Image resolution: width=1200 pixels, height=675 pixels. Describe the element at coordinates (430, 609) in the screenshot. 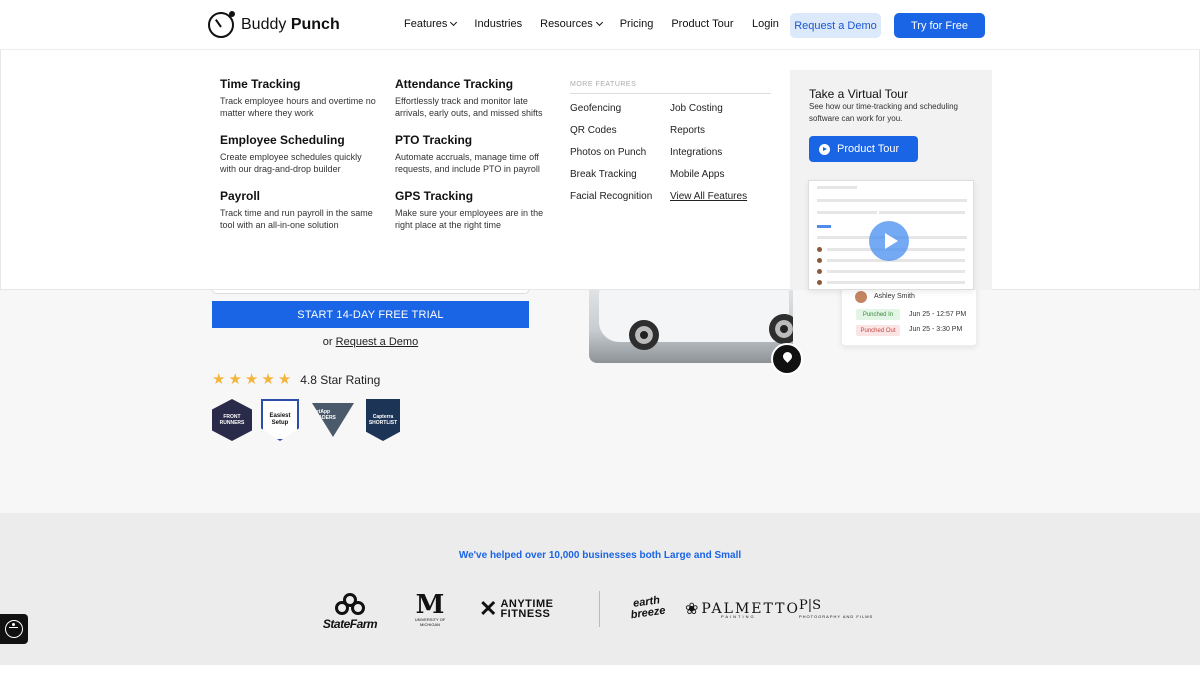

I see `michigan-logo: M UNIVERSITY OF MICHIGAN` at that location.